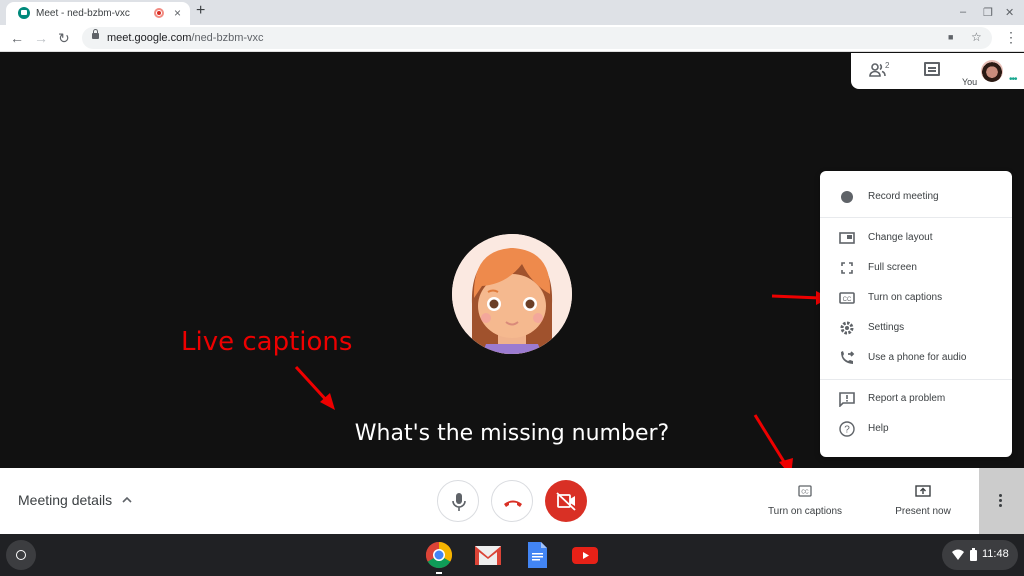 This screenshot has width=1024, height=576. Describe the element at coordinates (903, 196) in the screenshot. I see `menu-item-label: Record meeting` at that location.